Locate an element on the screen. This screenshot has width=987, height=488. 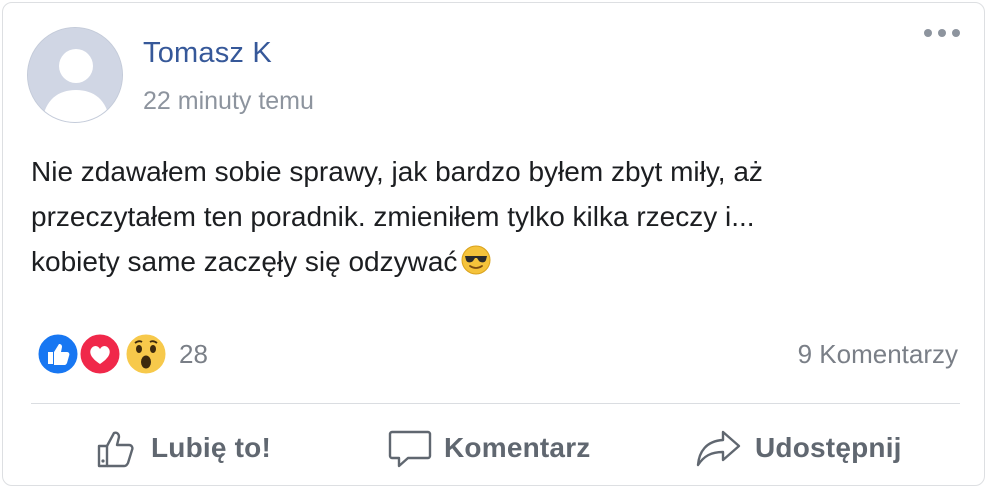
share-button-label: Udostępnij is located at coordinates (828, 447).